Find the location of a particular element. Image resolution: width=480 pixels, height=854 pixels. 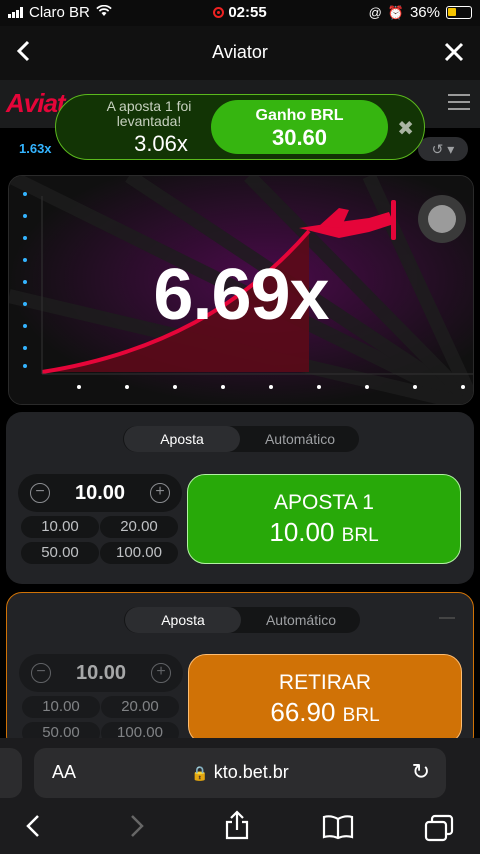

aviator-logo: Aviat is located at coordinates (36, 103).